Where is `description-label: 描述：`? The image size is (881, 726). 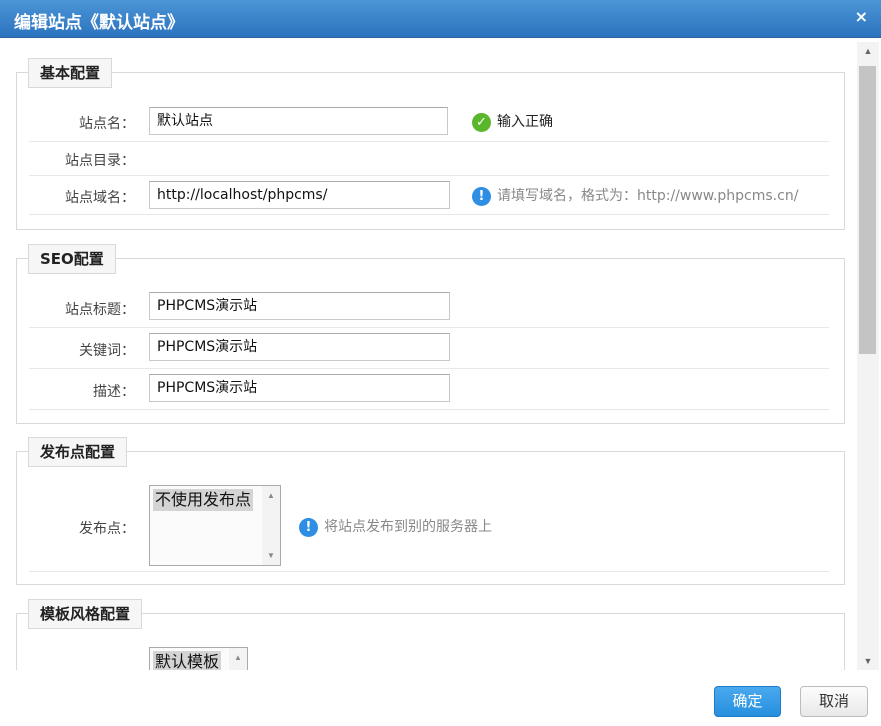
description-label: 描述： is located at coordinates (114, 392).